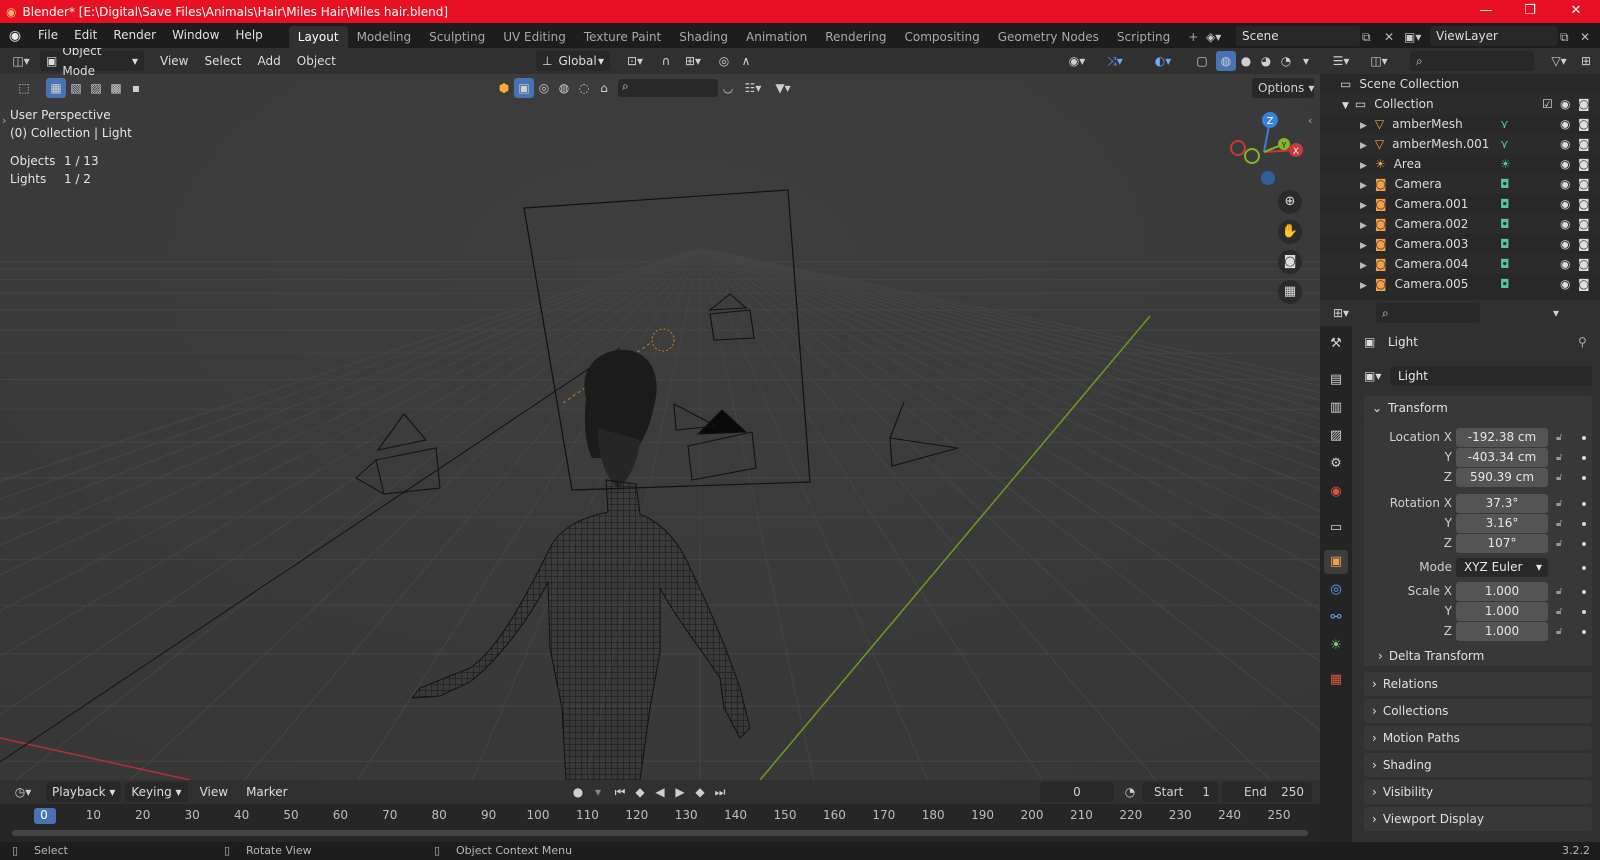  I want to click on menu-render: Render, so click(134, 35).